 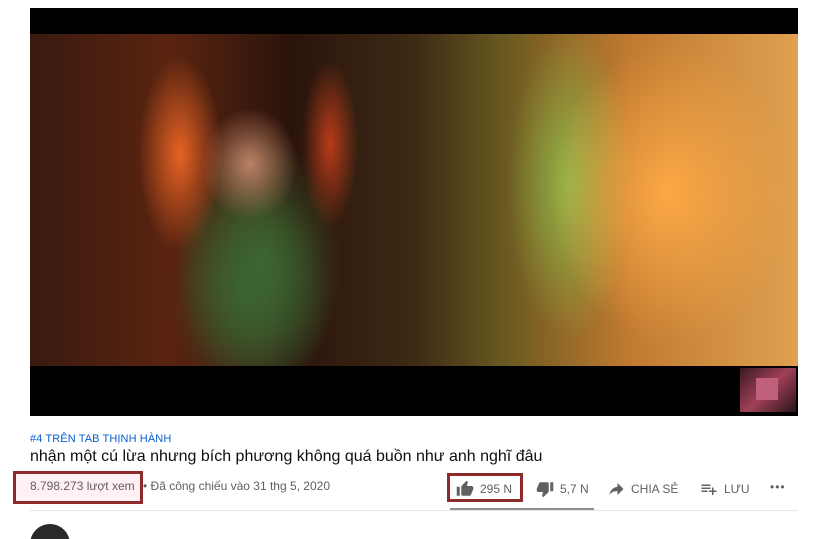 What do you see at coordinates (250, 244) in the screenshot?
I see `video-subject` at bounding box center [250, 244].